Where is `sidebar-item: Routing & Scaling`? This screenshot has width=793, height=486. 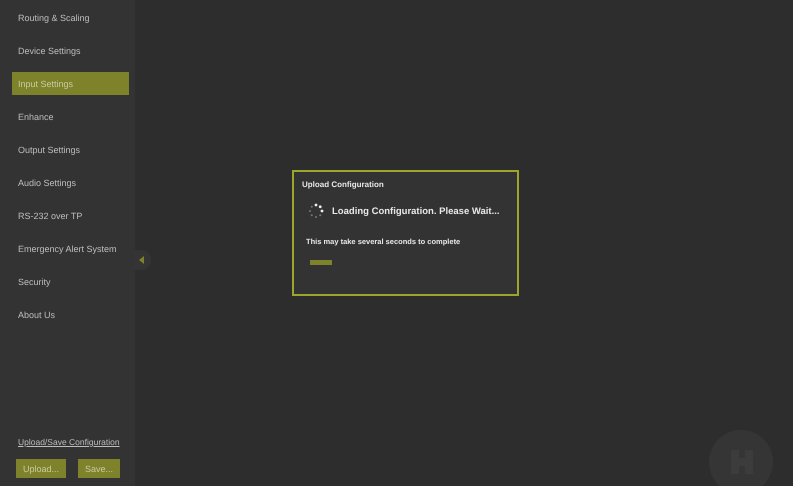
sidebar-item: Routing & Scaling is located at coordinates (70, 17).